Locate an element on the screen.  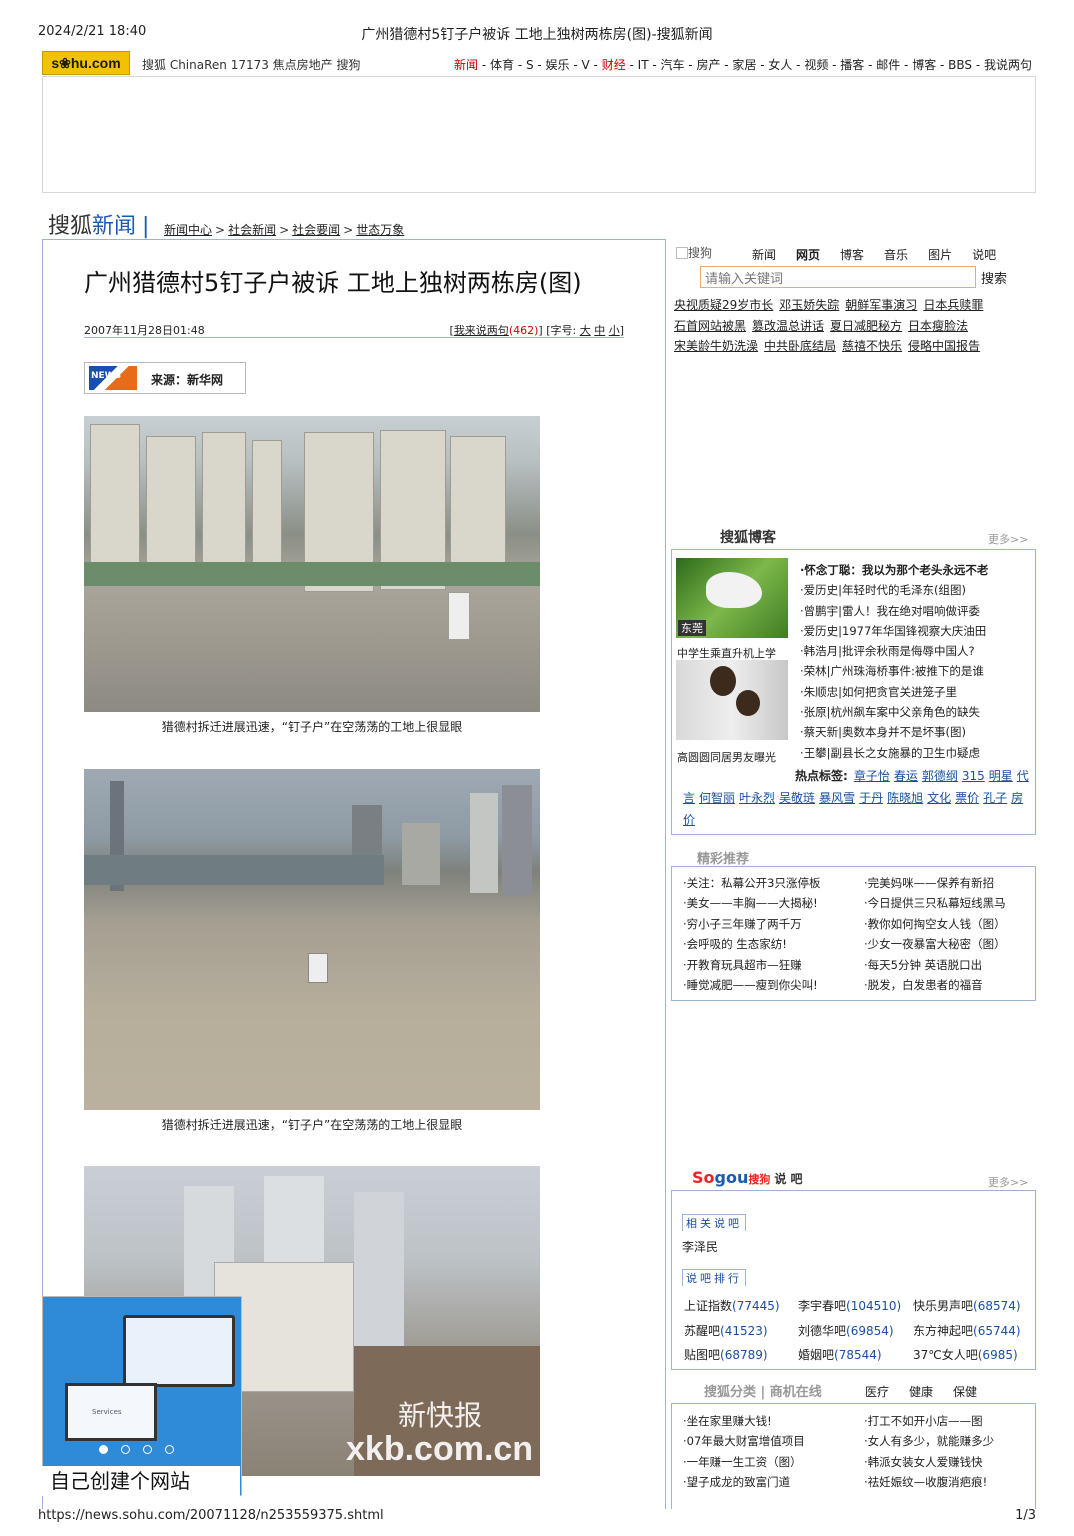
blog-image-caption: 高圆圆同居男友曝光 is located at coordinates (726, 757).